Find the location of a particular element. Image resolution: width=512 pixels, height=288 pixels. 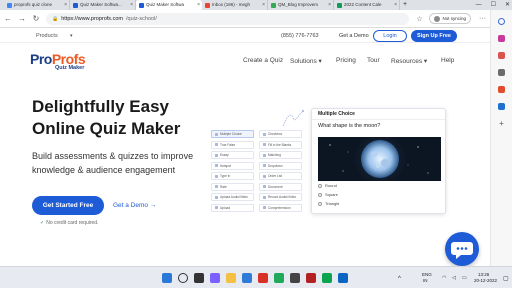

question-type-item: Checkbox is located at coordinates (280, 134).